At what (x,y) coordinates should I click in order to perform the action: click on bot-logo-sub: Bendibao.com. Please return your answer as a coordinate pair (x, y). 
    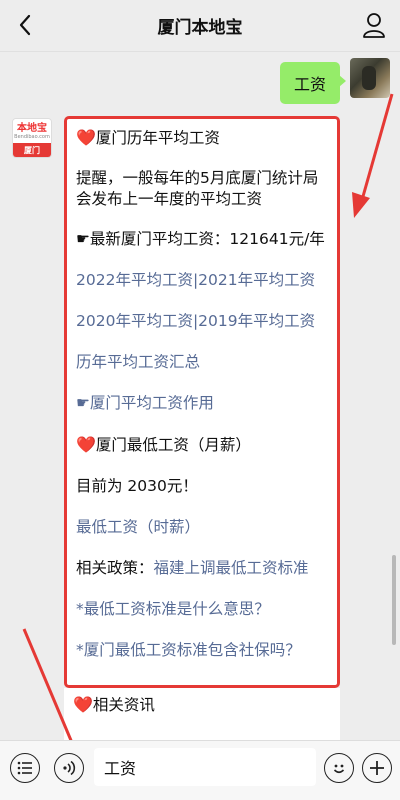
    Looking at the image, I should click on (32, 136).